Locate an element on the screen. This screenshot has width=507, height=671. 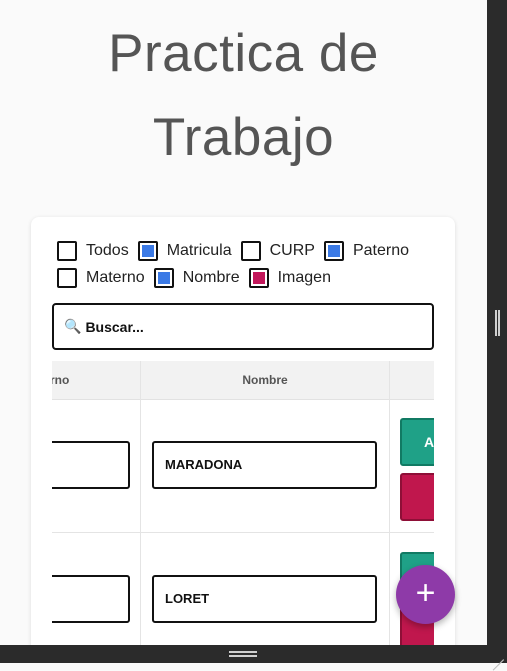
table-header: rno Nombre is located at coordinates (243, 380).